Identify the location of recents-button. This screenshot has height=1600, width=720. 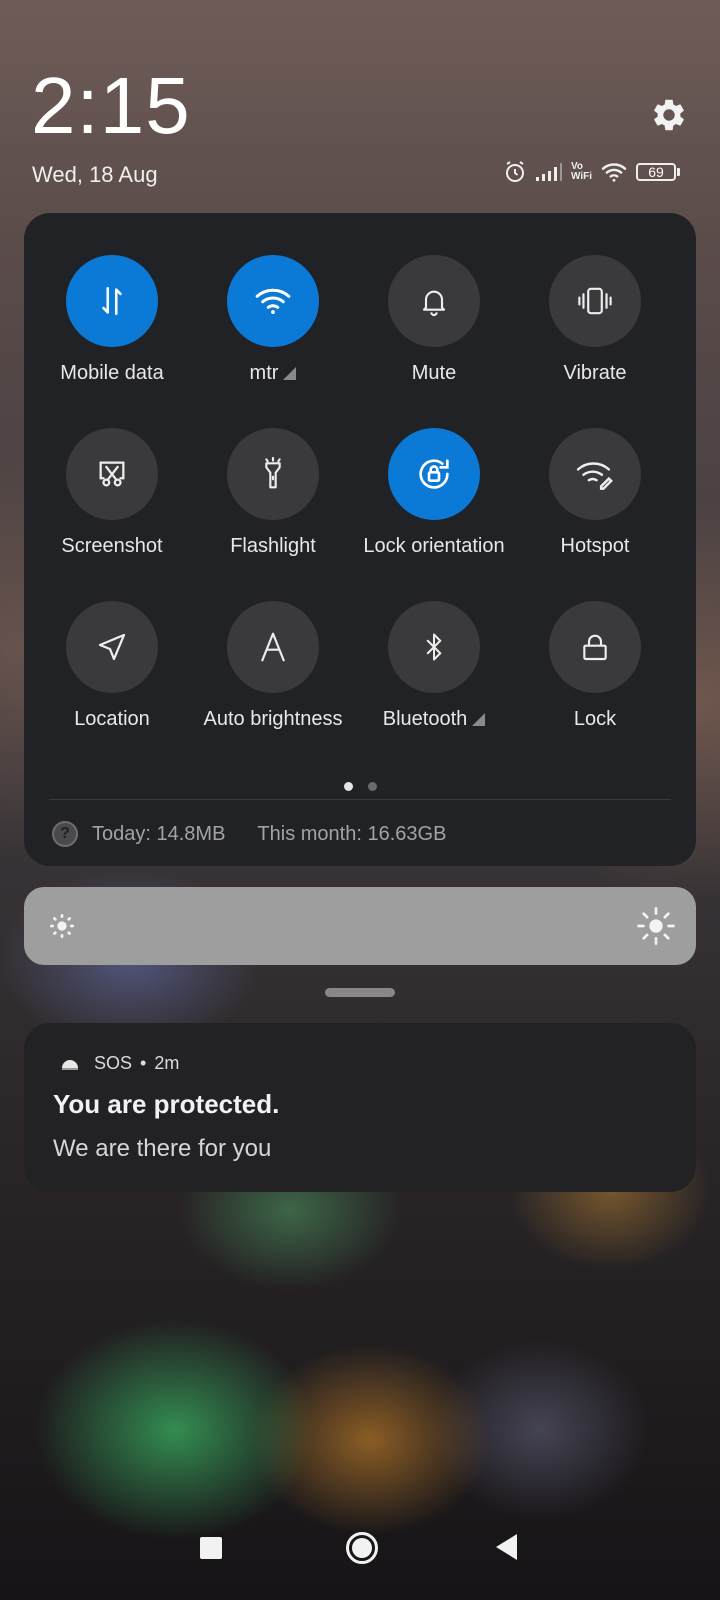
(211, 1548).